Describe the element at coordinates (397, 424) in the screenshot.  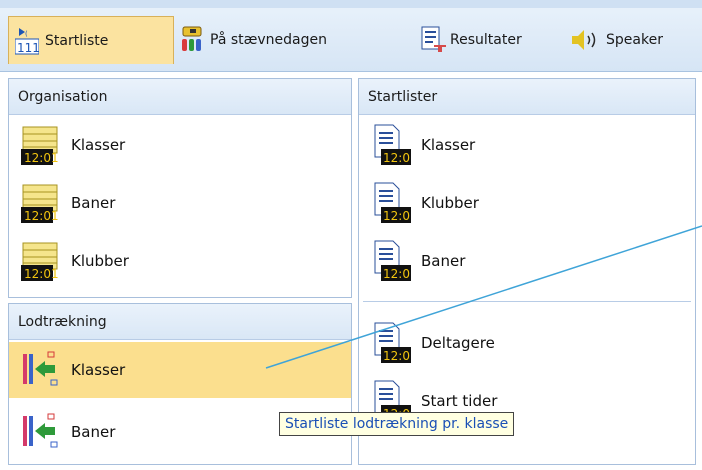
I see `tooltip: Startliste lodtrækning pr. klasse` at that location.